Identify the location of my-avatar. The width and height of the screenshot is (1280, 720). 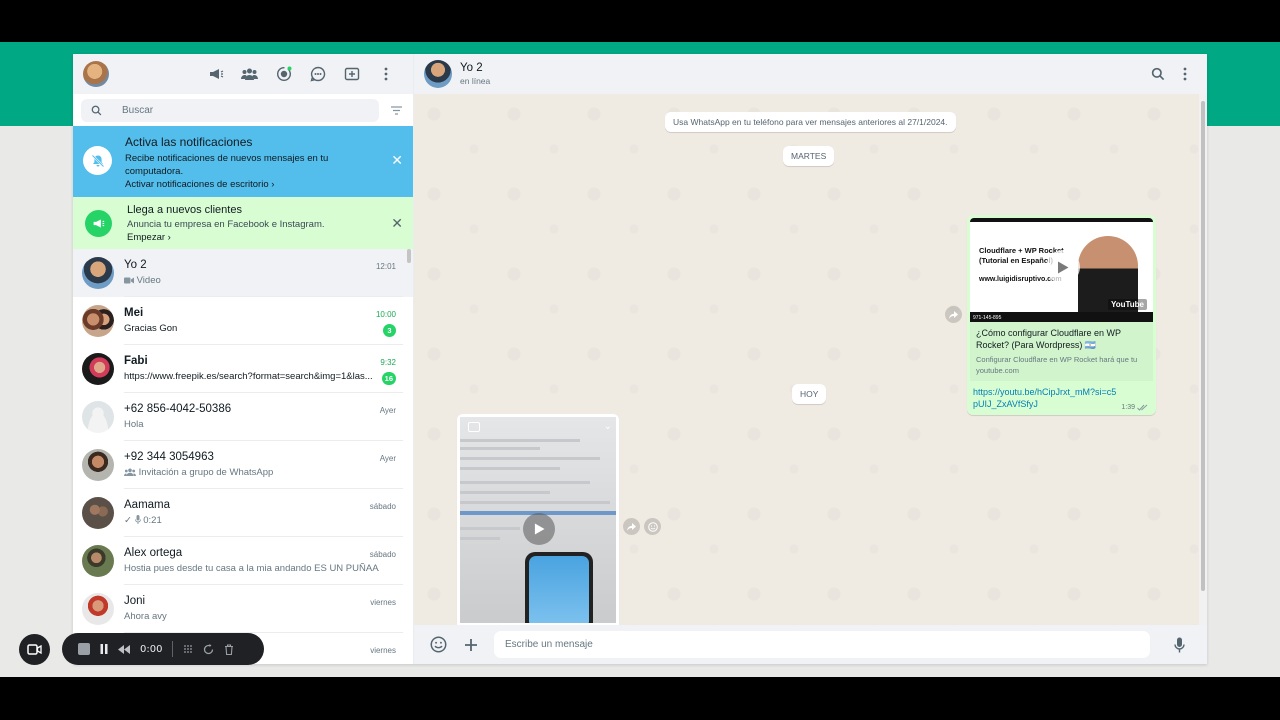
(96, 74).